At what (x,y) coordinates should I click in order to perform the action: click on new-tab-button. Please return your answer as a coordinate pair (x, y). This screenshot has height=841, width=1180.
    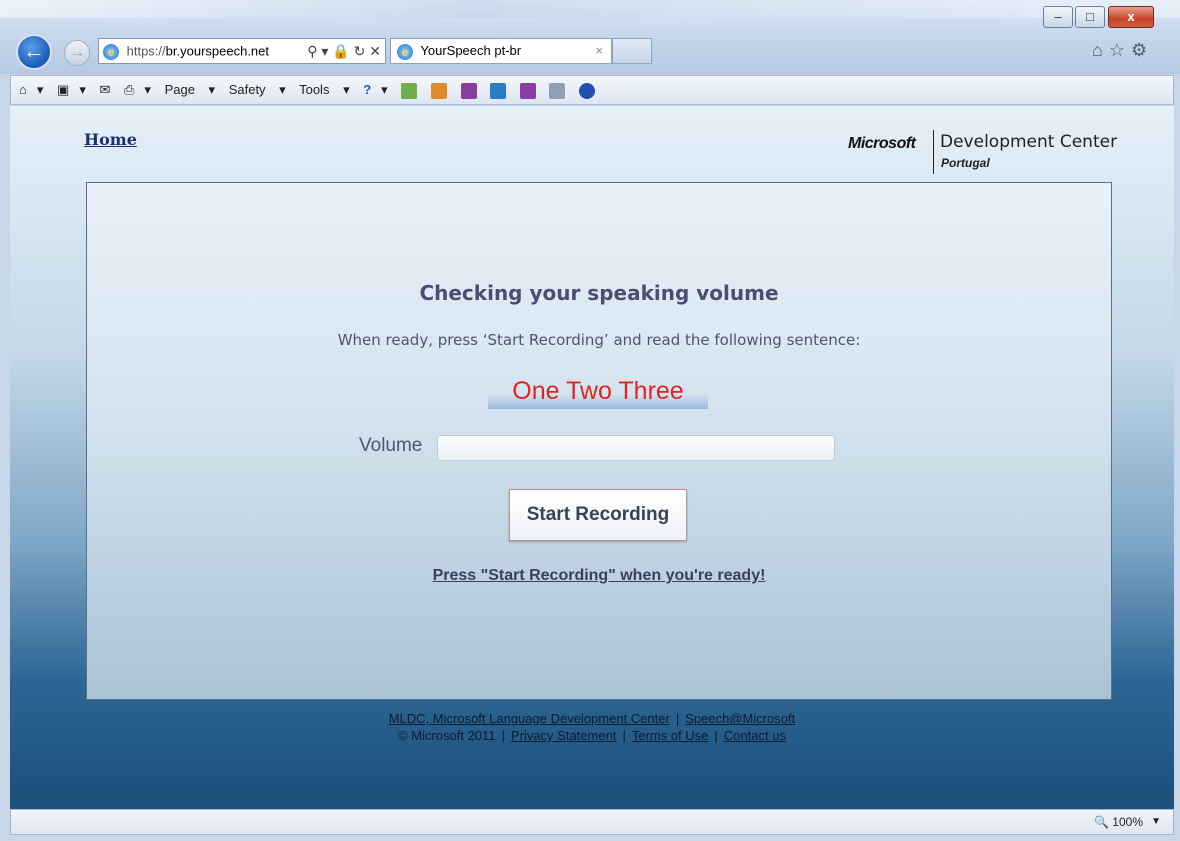
    Looking at the image, I should click on (632, 51).